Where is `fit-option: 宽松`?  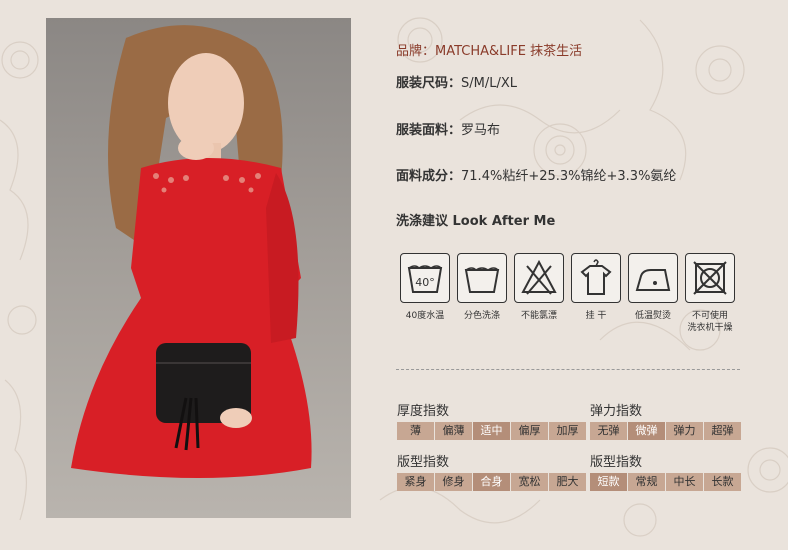 fit-option: 宽松 is located at coordinates (529, 482).